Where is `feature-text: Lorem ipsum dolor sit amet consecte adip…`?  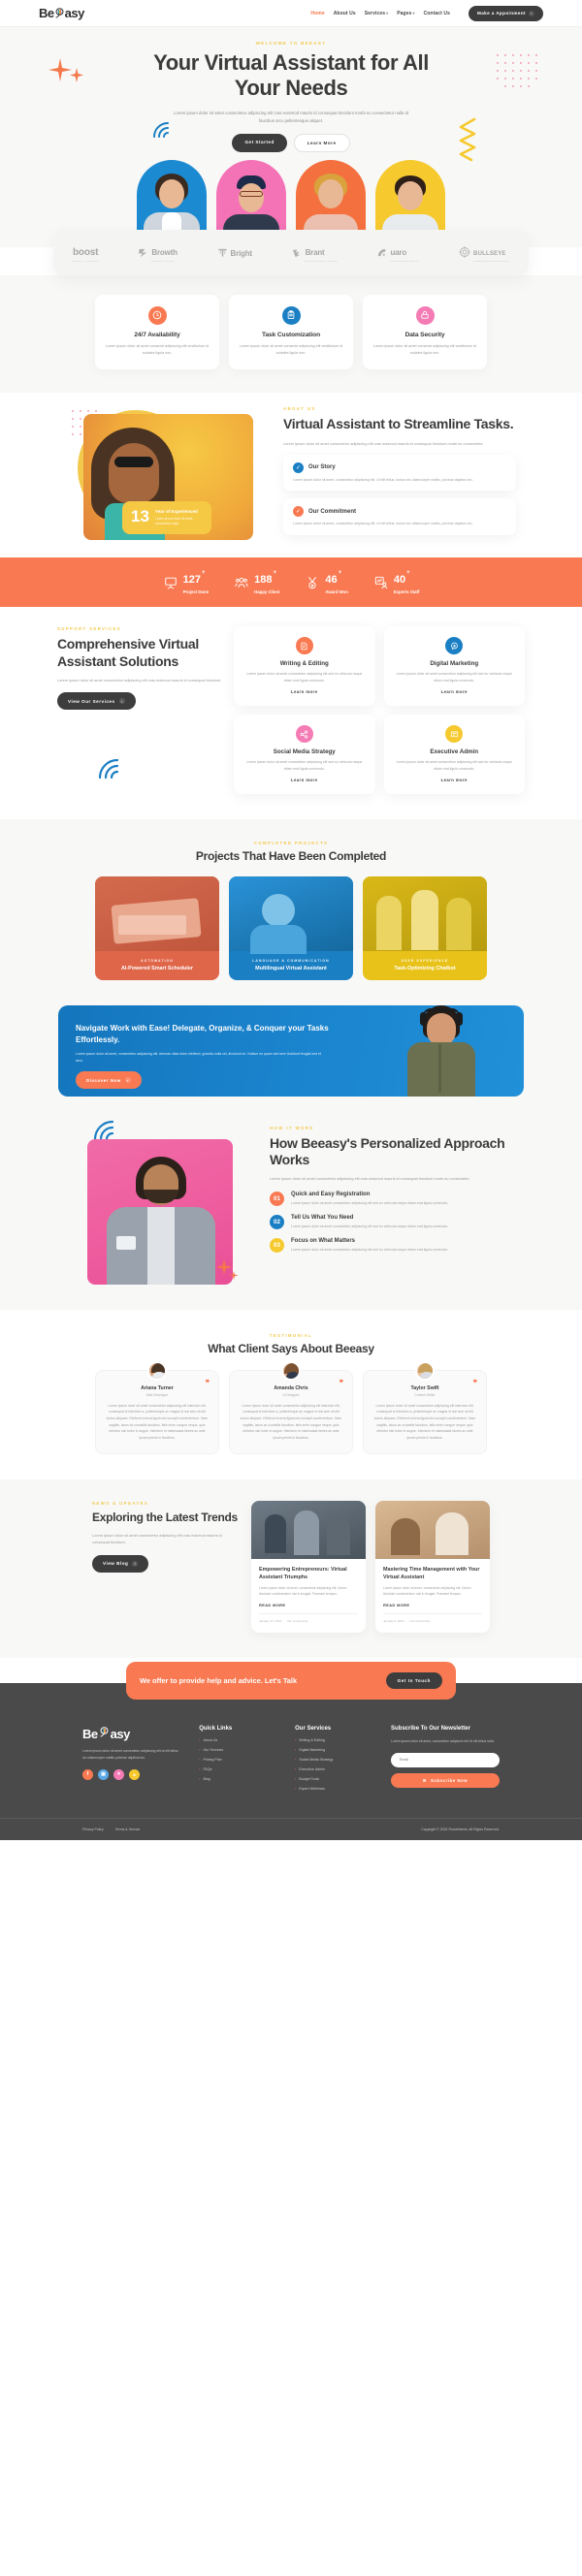
feature-text: Lorem ipsum dolor sit amet consecte adip… is located at coordinates (424, 349).